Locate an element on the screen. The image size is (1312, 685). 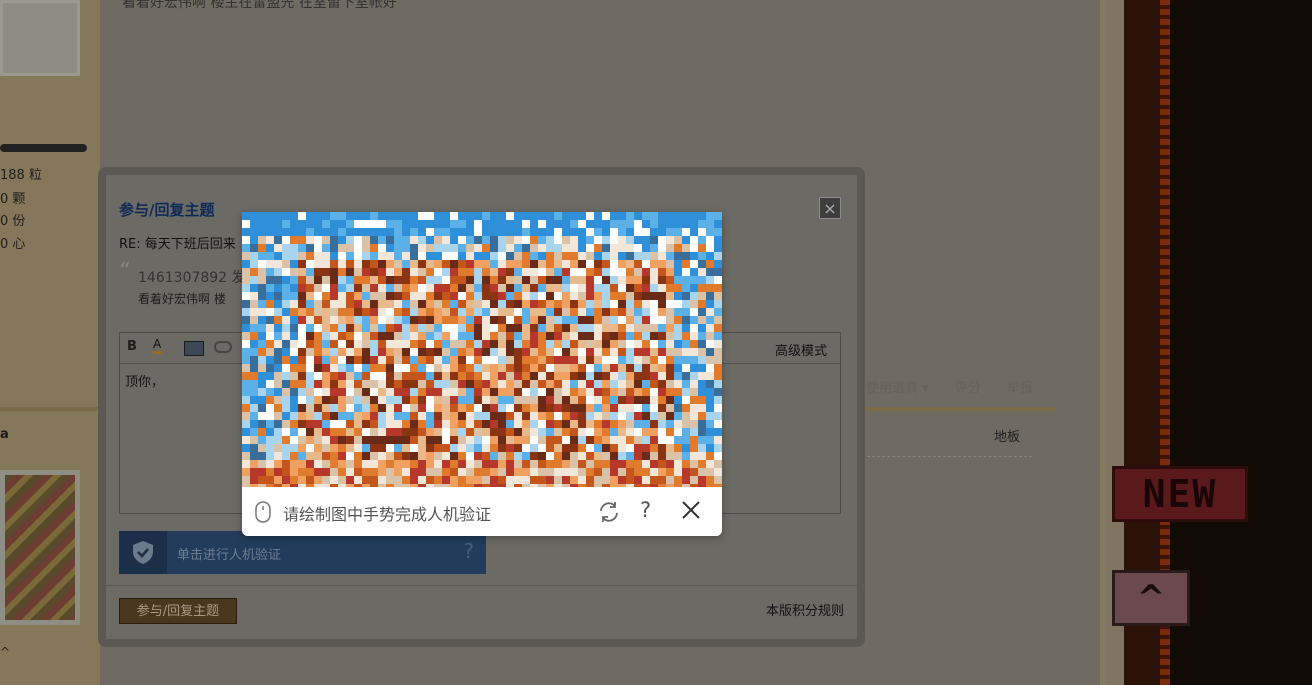
username: a is located at coordinates (4, 434).